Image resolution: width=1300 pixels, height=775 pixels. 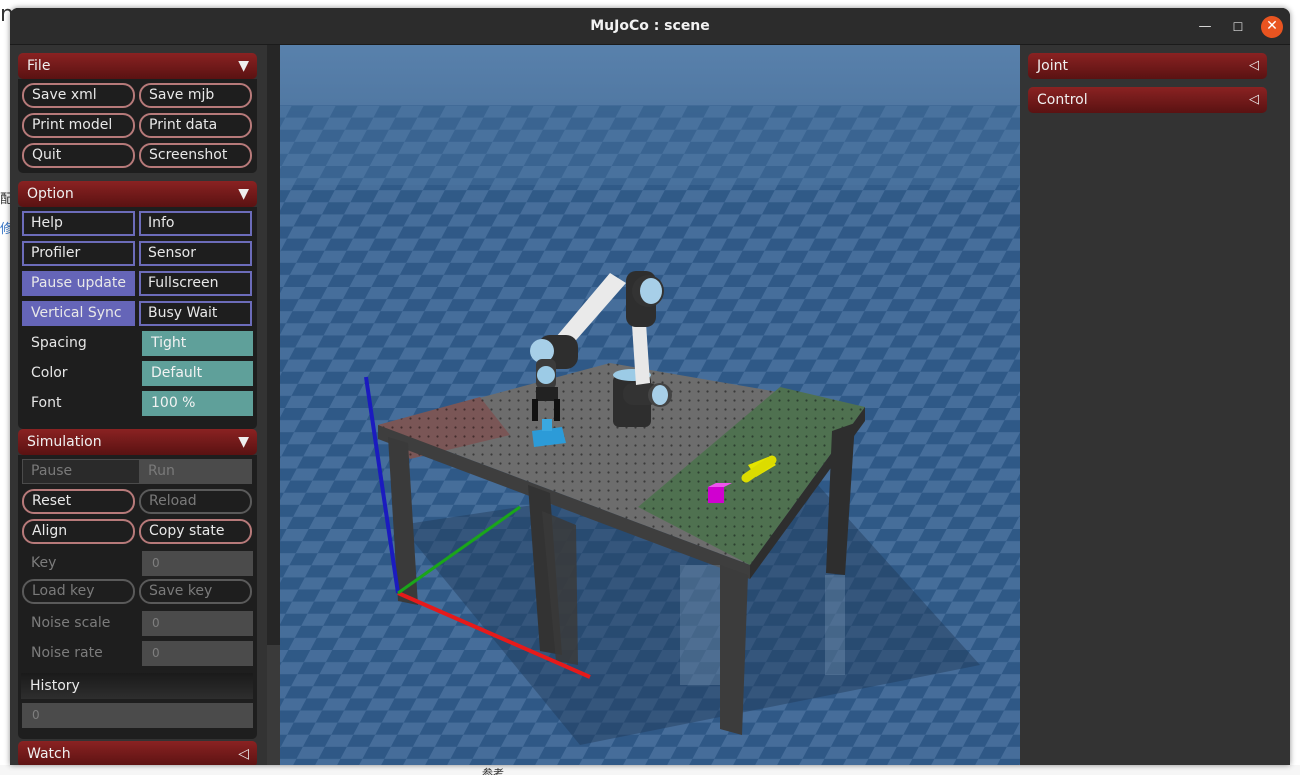 I want to click on quit-button: Quit, so click(x=78, y=155).